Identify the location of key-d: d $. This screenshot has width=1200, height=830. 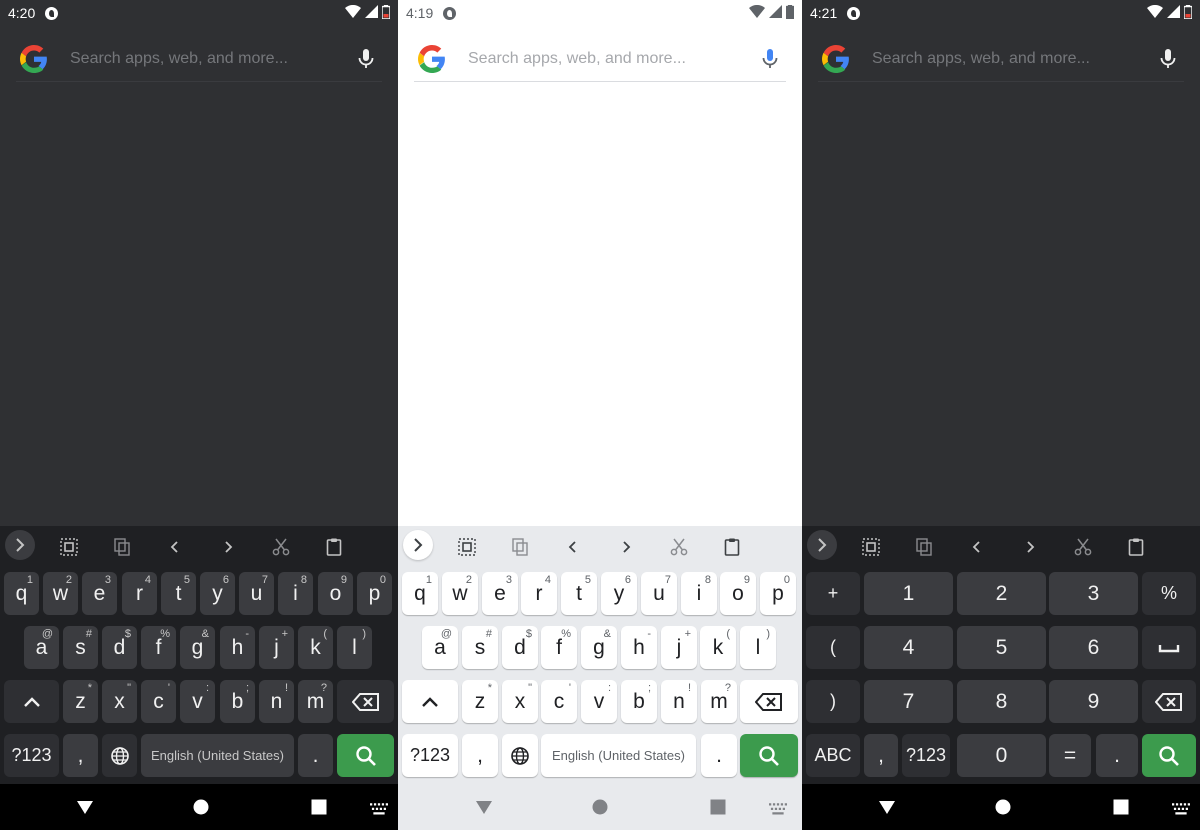
(520, 647).